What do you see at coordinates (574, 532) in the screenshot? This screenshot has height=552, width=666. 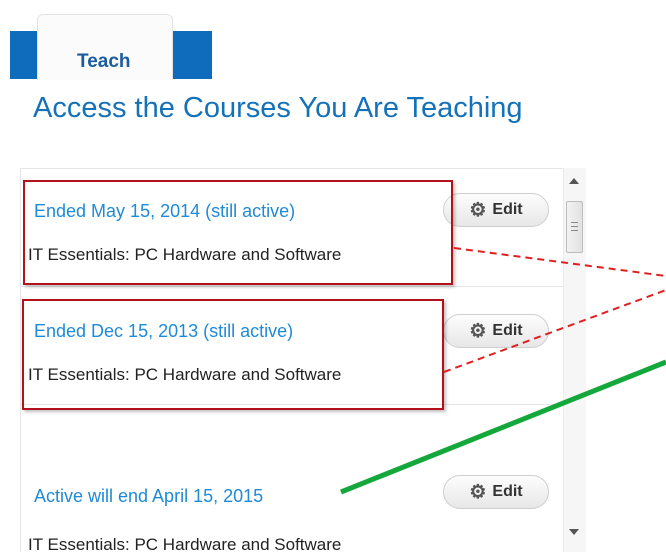 I see `scroll-down-arrow-icon` at bounding box center [574, 532].